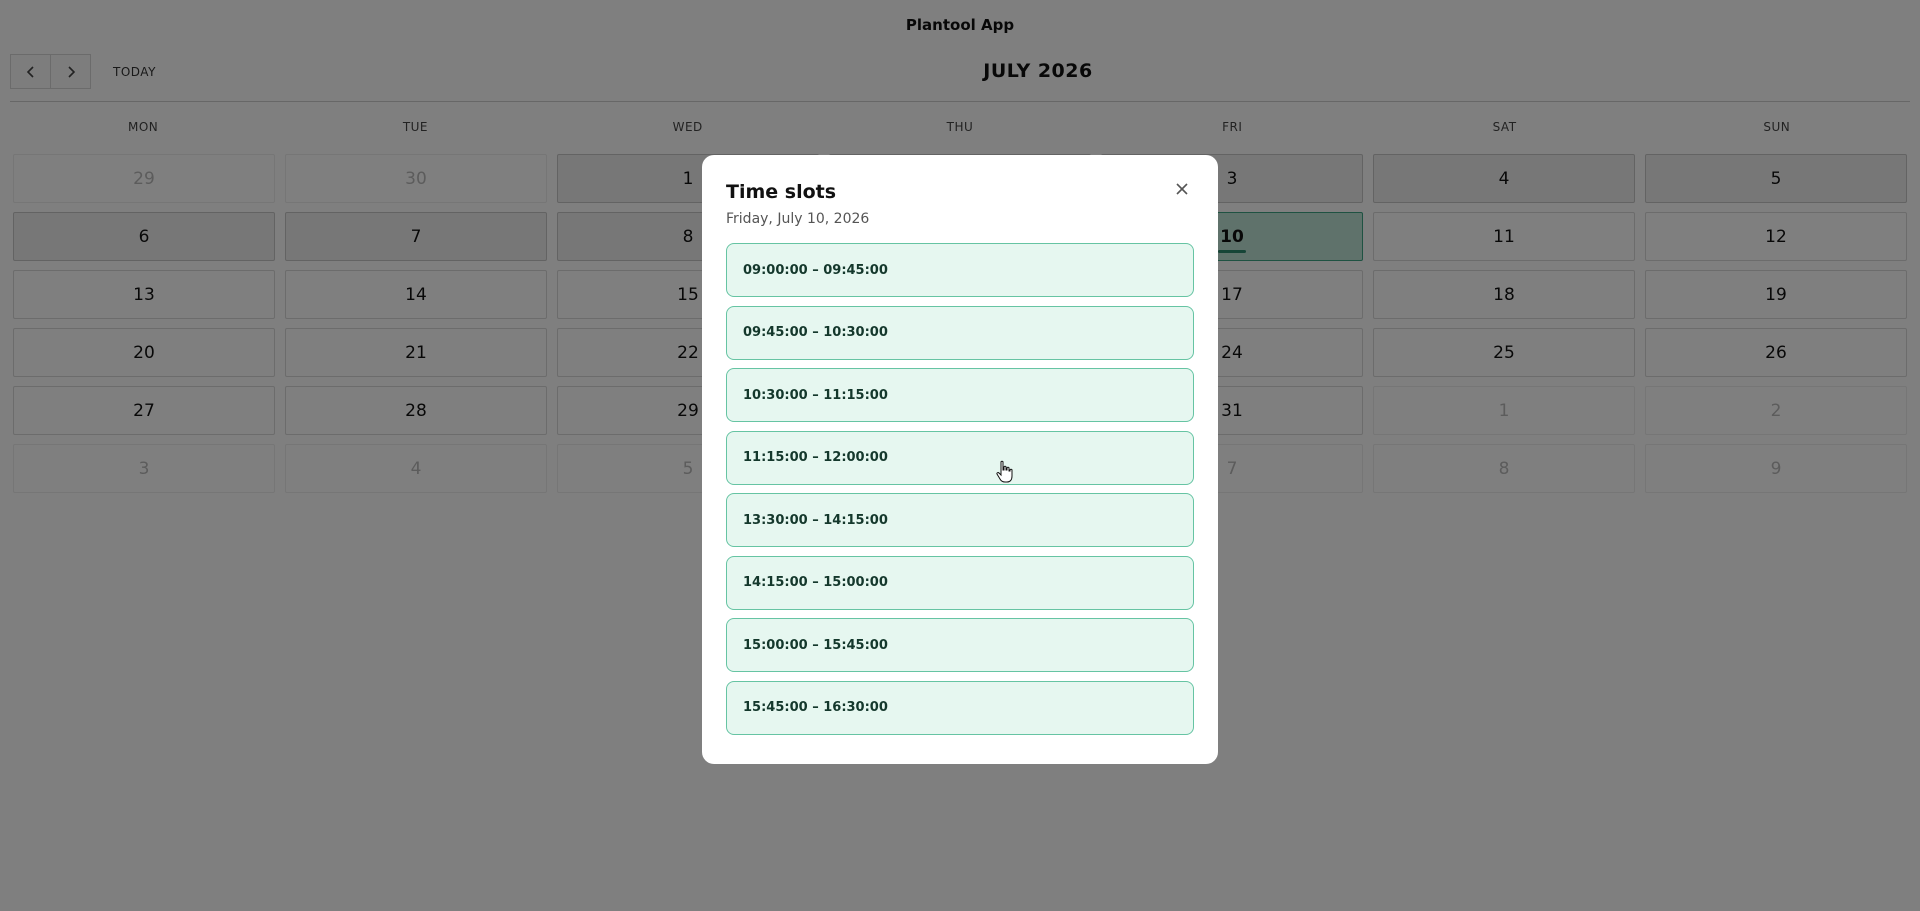 This screenshot has width=1920, height=911. Describe the element at coordinates (960, 270) in the screenshot. I see `time-slot-button: 09:00:00 – 09:45:00` at that location.